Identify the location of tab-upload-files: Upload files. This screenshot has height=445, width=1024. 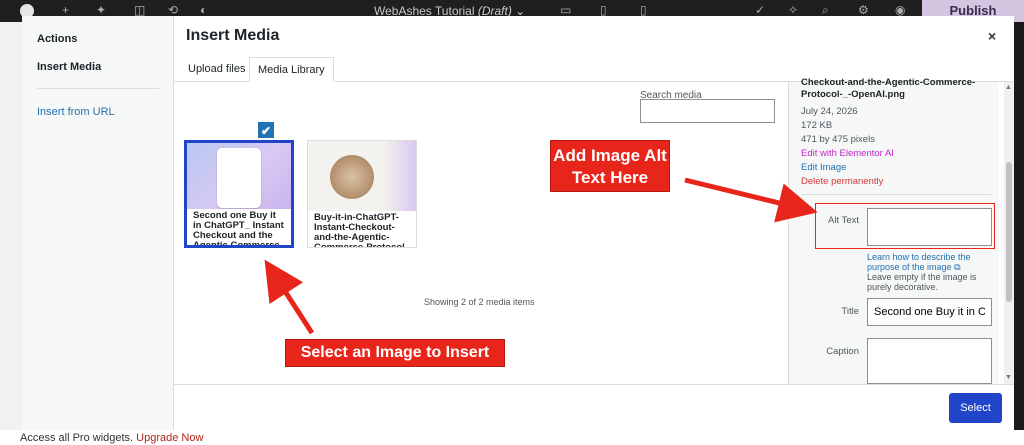
(216, 69).